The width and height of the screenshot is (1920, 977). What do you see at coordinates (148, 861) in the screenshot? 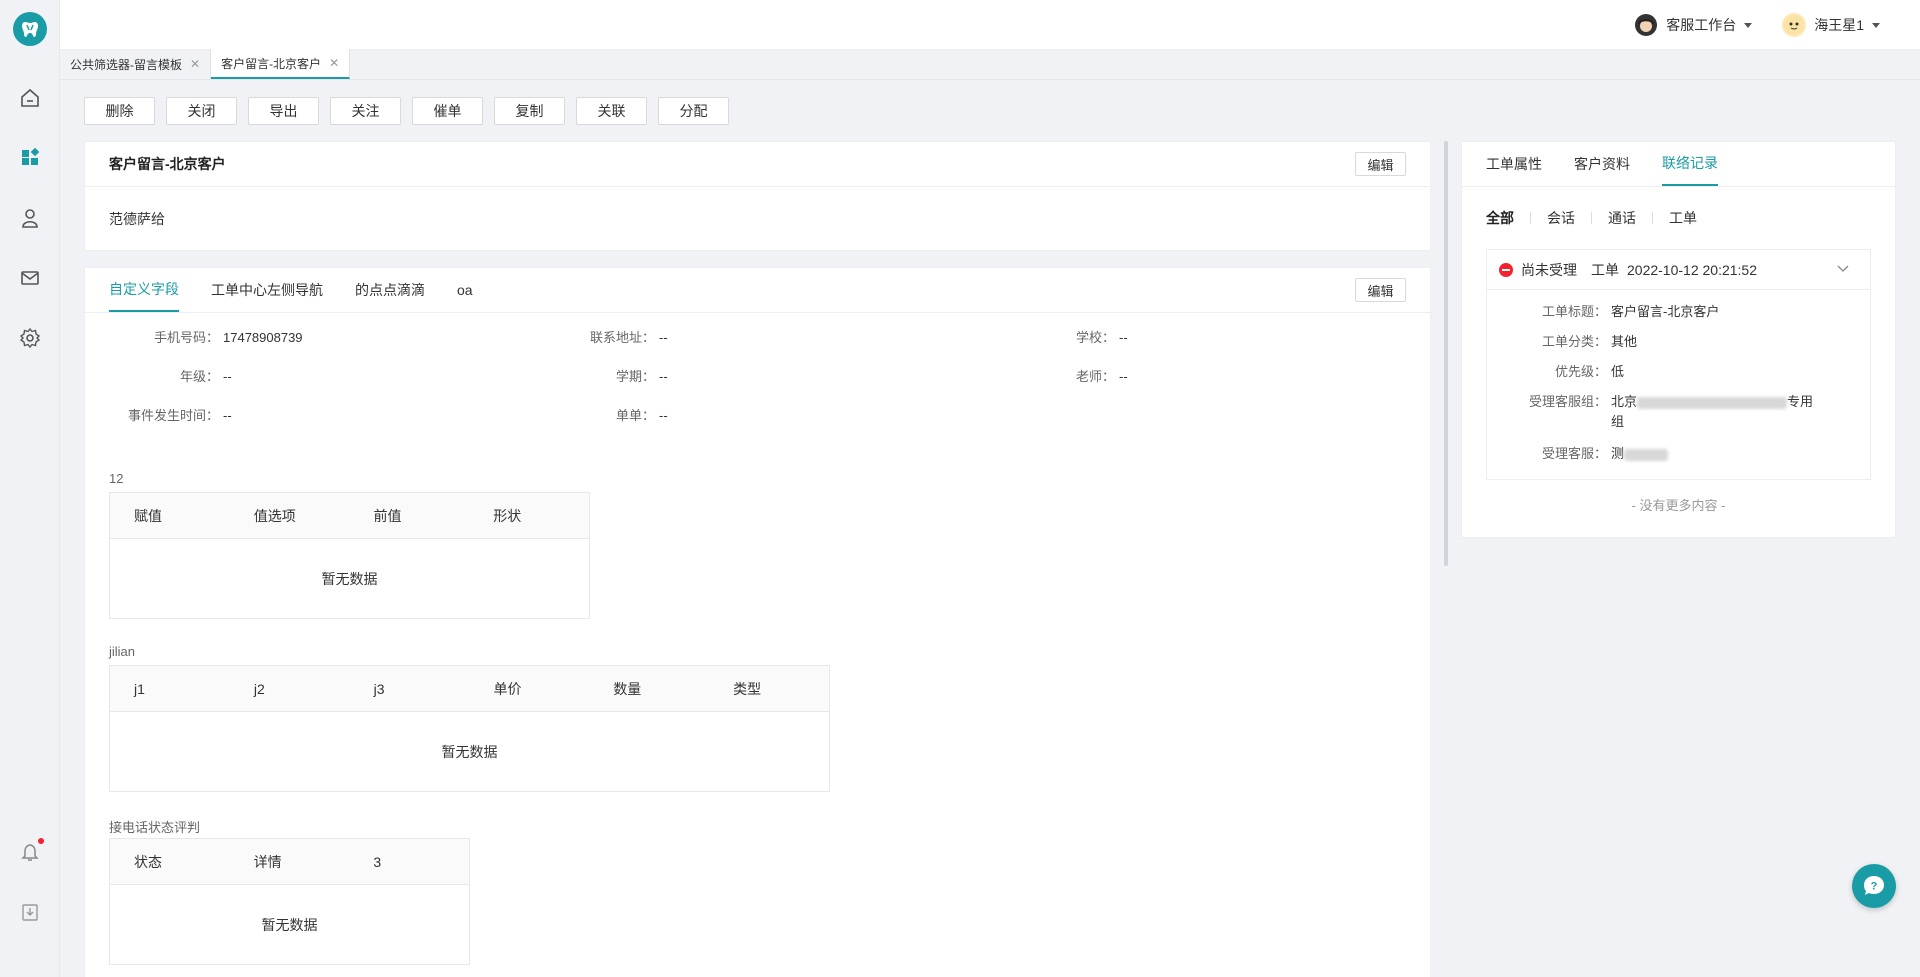
I see `column-header: 状态` at bounding box center [148, 861].